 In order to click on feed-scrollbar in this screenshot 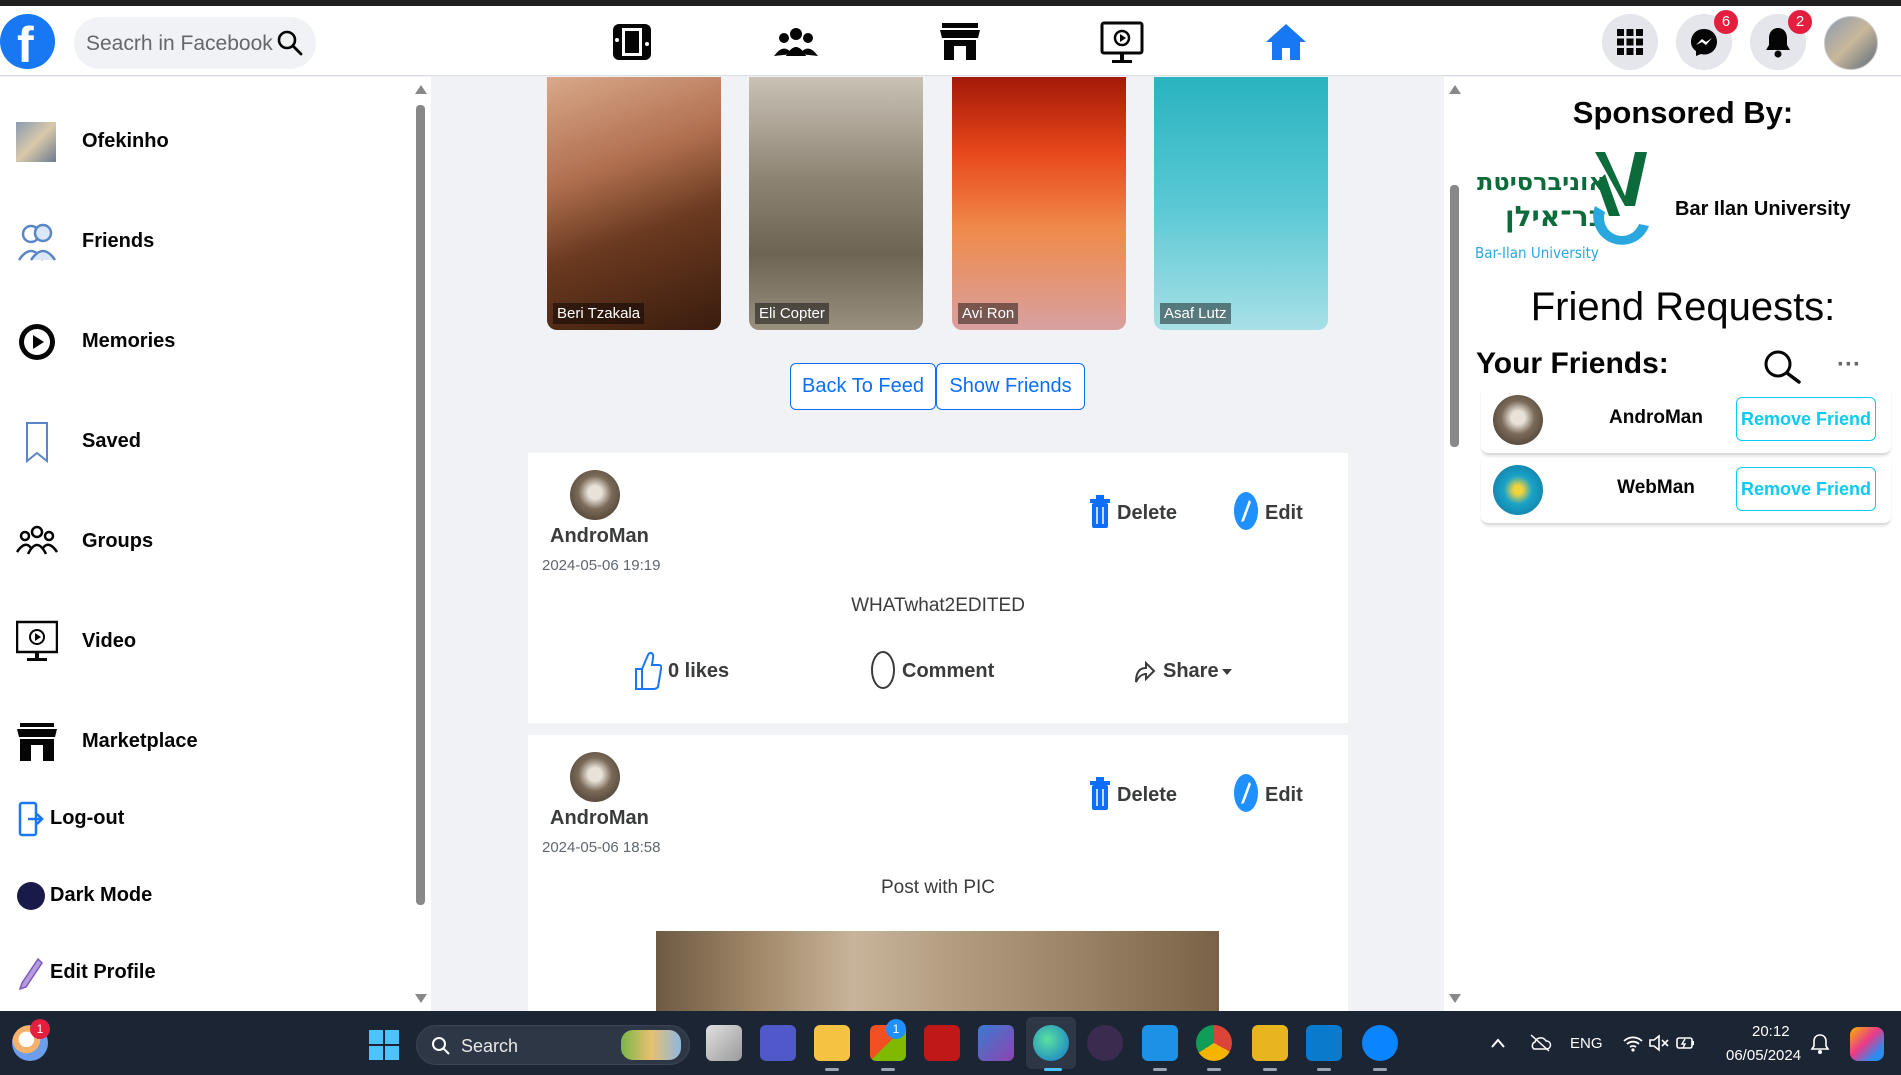, I will do `click(1454, 544)`.